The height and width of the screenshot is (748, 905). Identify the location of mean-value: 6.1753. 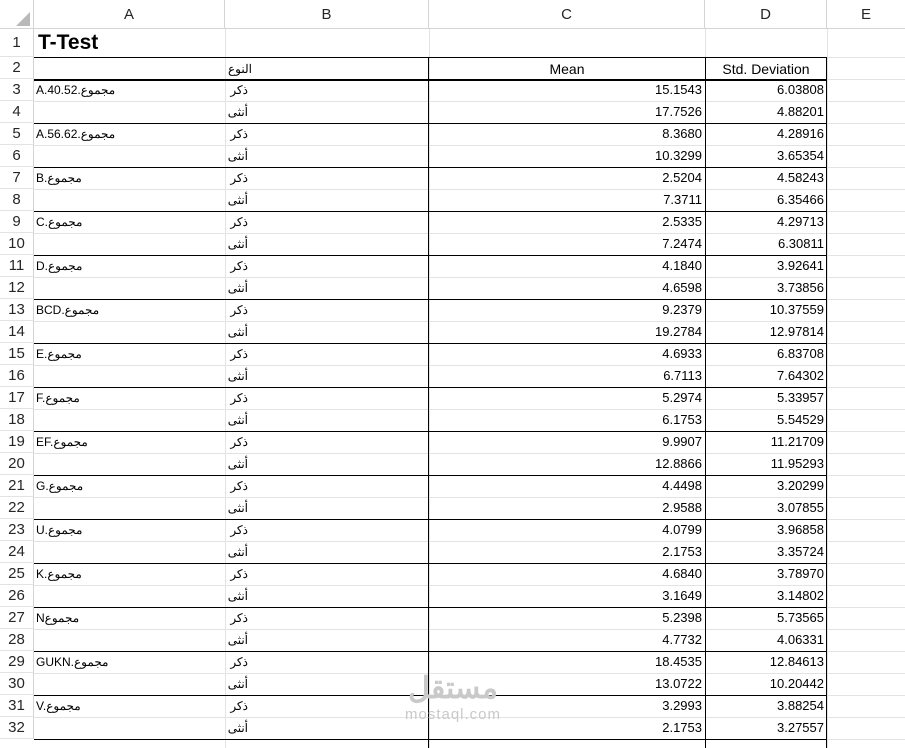
(565, 420).